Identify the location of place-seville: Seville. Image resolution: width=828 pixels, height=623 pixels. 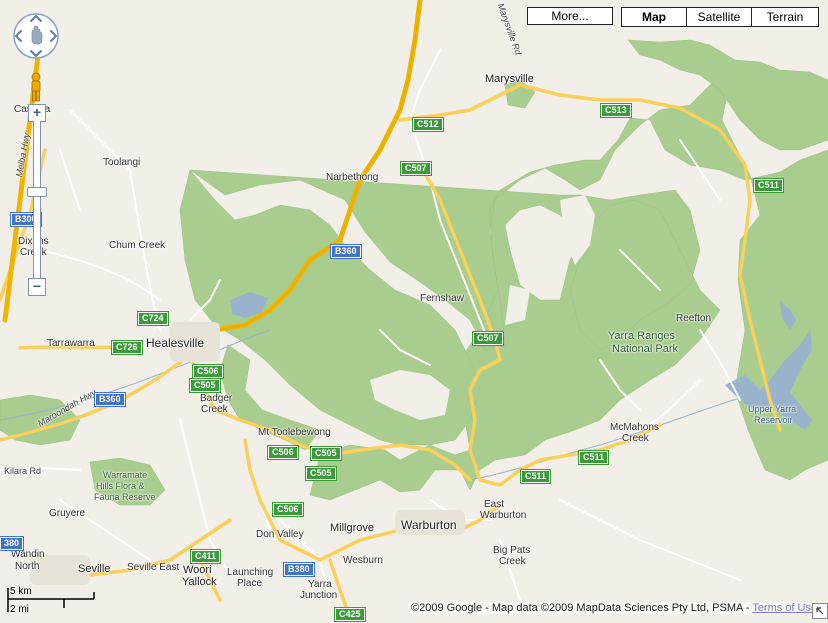
(94, 569).